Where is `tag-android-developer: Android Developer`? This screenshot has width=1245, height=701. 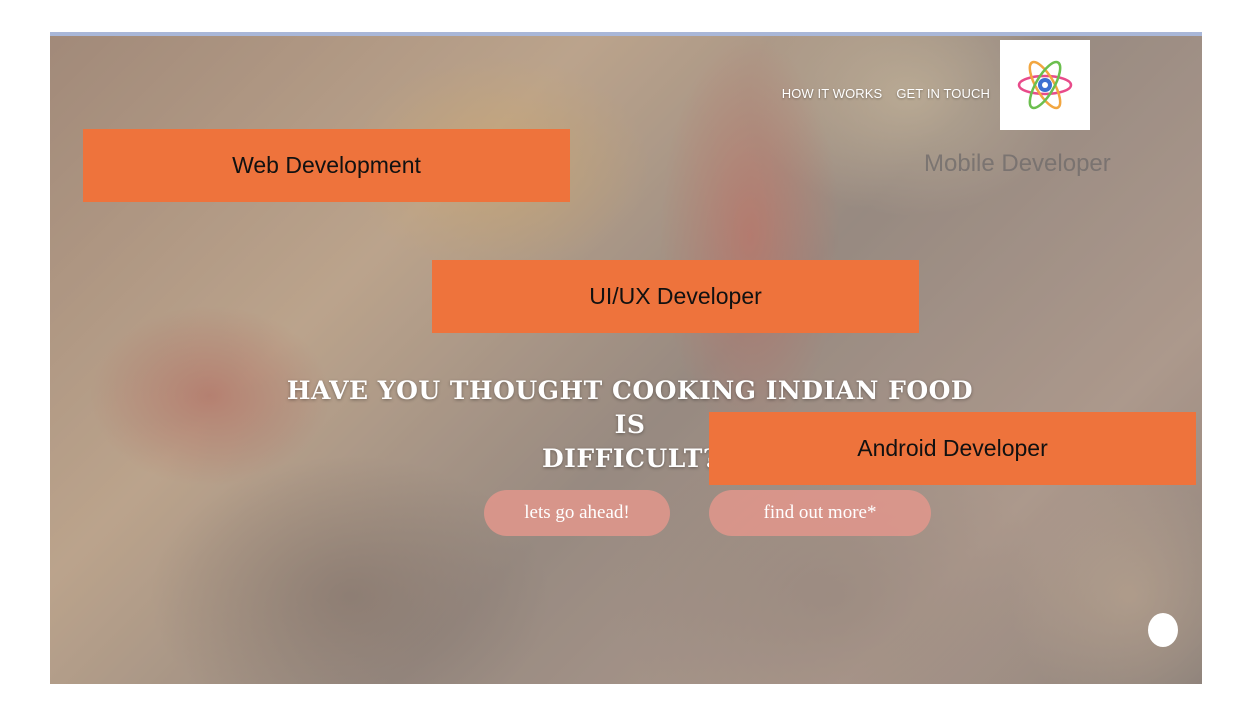 tag-android-developer: Android Developer is located at coordinates (952, 448).